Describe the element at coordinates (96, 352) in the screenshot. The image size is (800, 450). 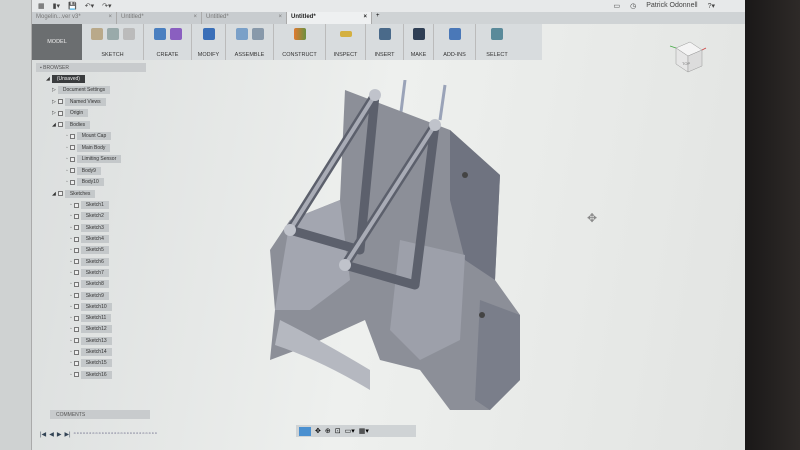
I see `tree-item-label: Sketch14` at that location.